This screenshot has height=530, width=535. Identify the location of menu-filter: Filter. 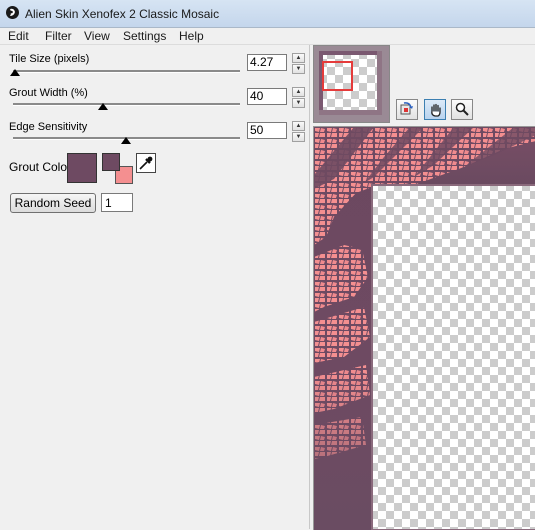
(58, 36).